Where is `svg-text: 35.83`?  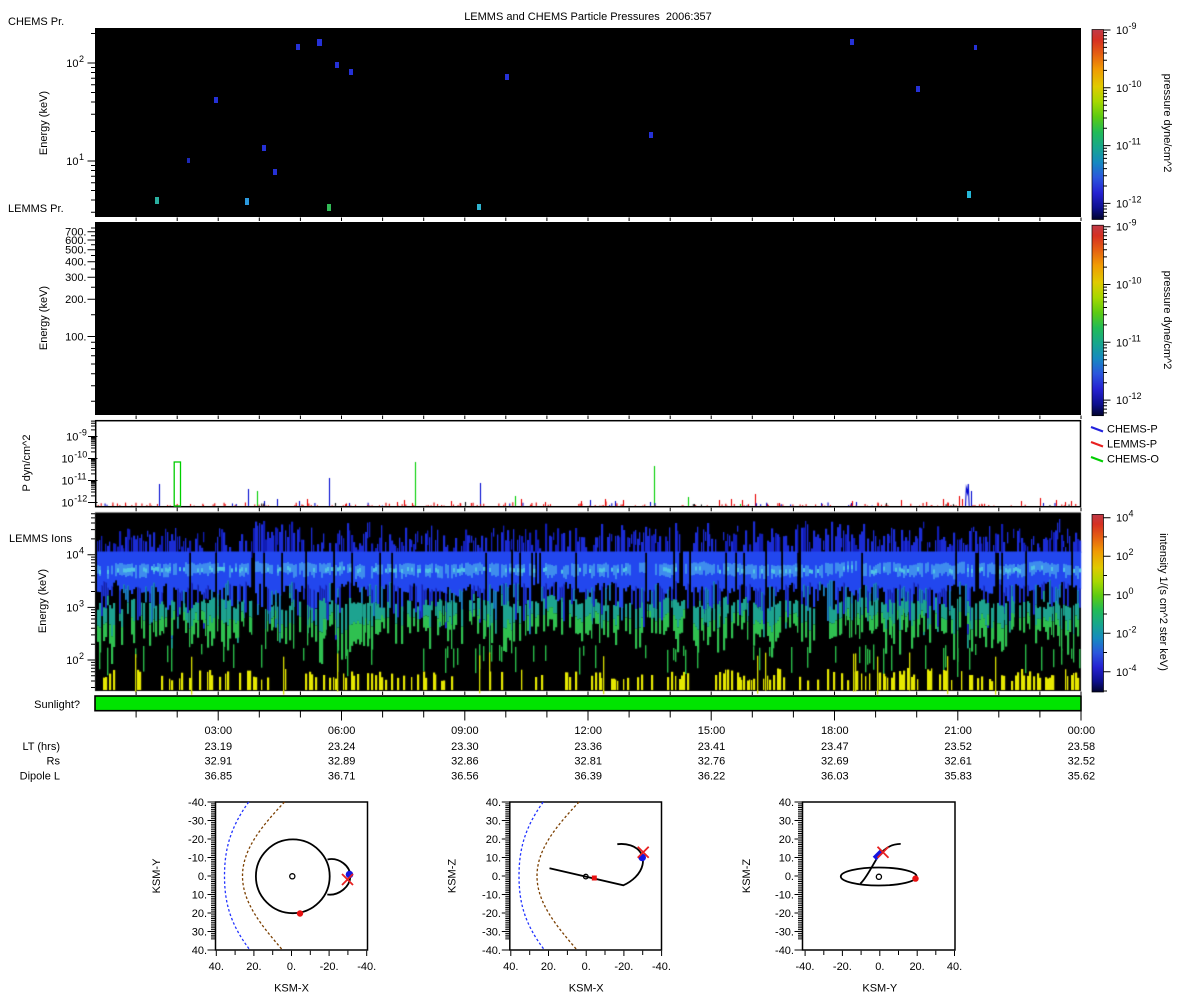
svg-text: 35.83 is located at coordinates (958, 777).